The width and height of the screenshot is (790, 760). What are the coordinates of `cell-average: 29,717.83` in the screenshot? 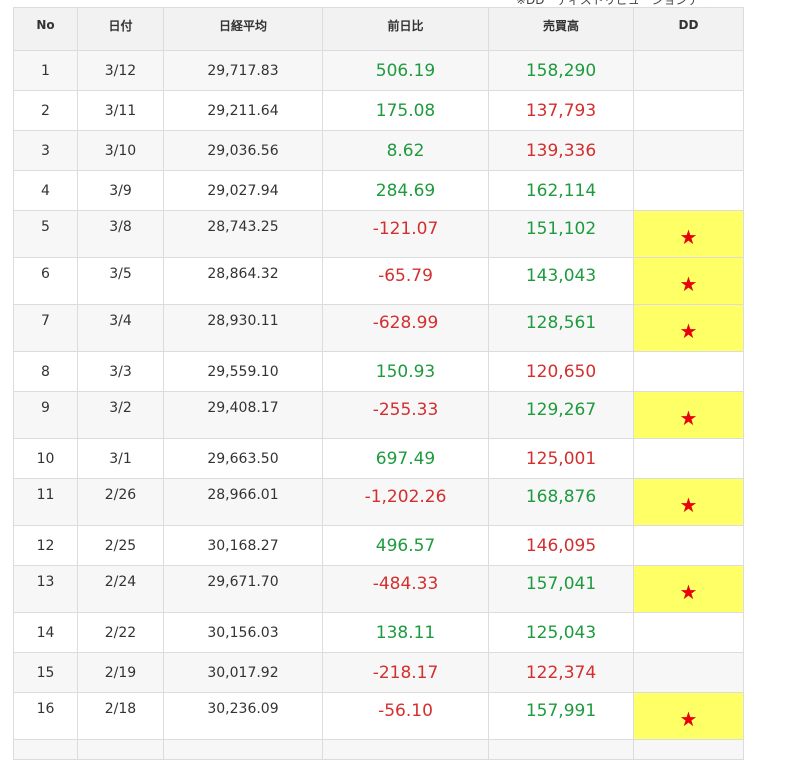 It's located at (243, 70).